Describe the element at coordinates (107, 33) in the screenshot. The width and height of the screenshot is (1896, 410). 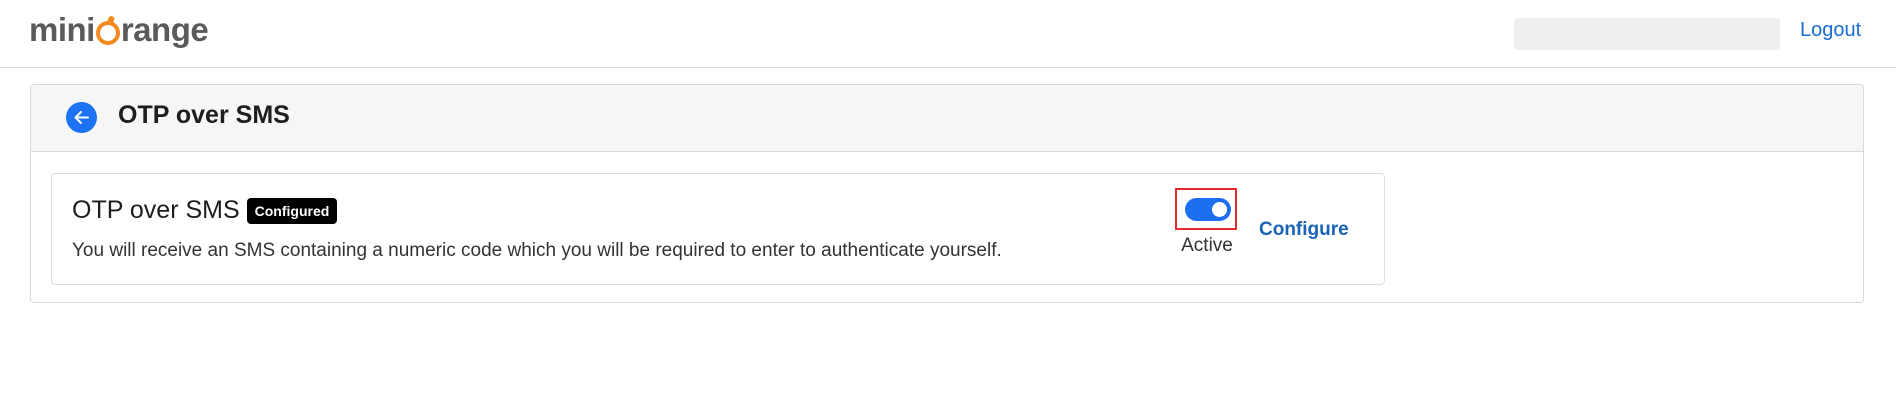
I see `logo-o-icon` at that location.